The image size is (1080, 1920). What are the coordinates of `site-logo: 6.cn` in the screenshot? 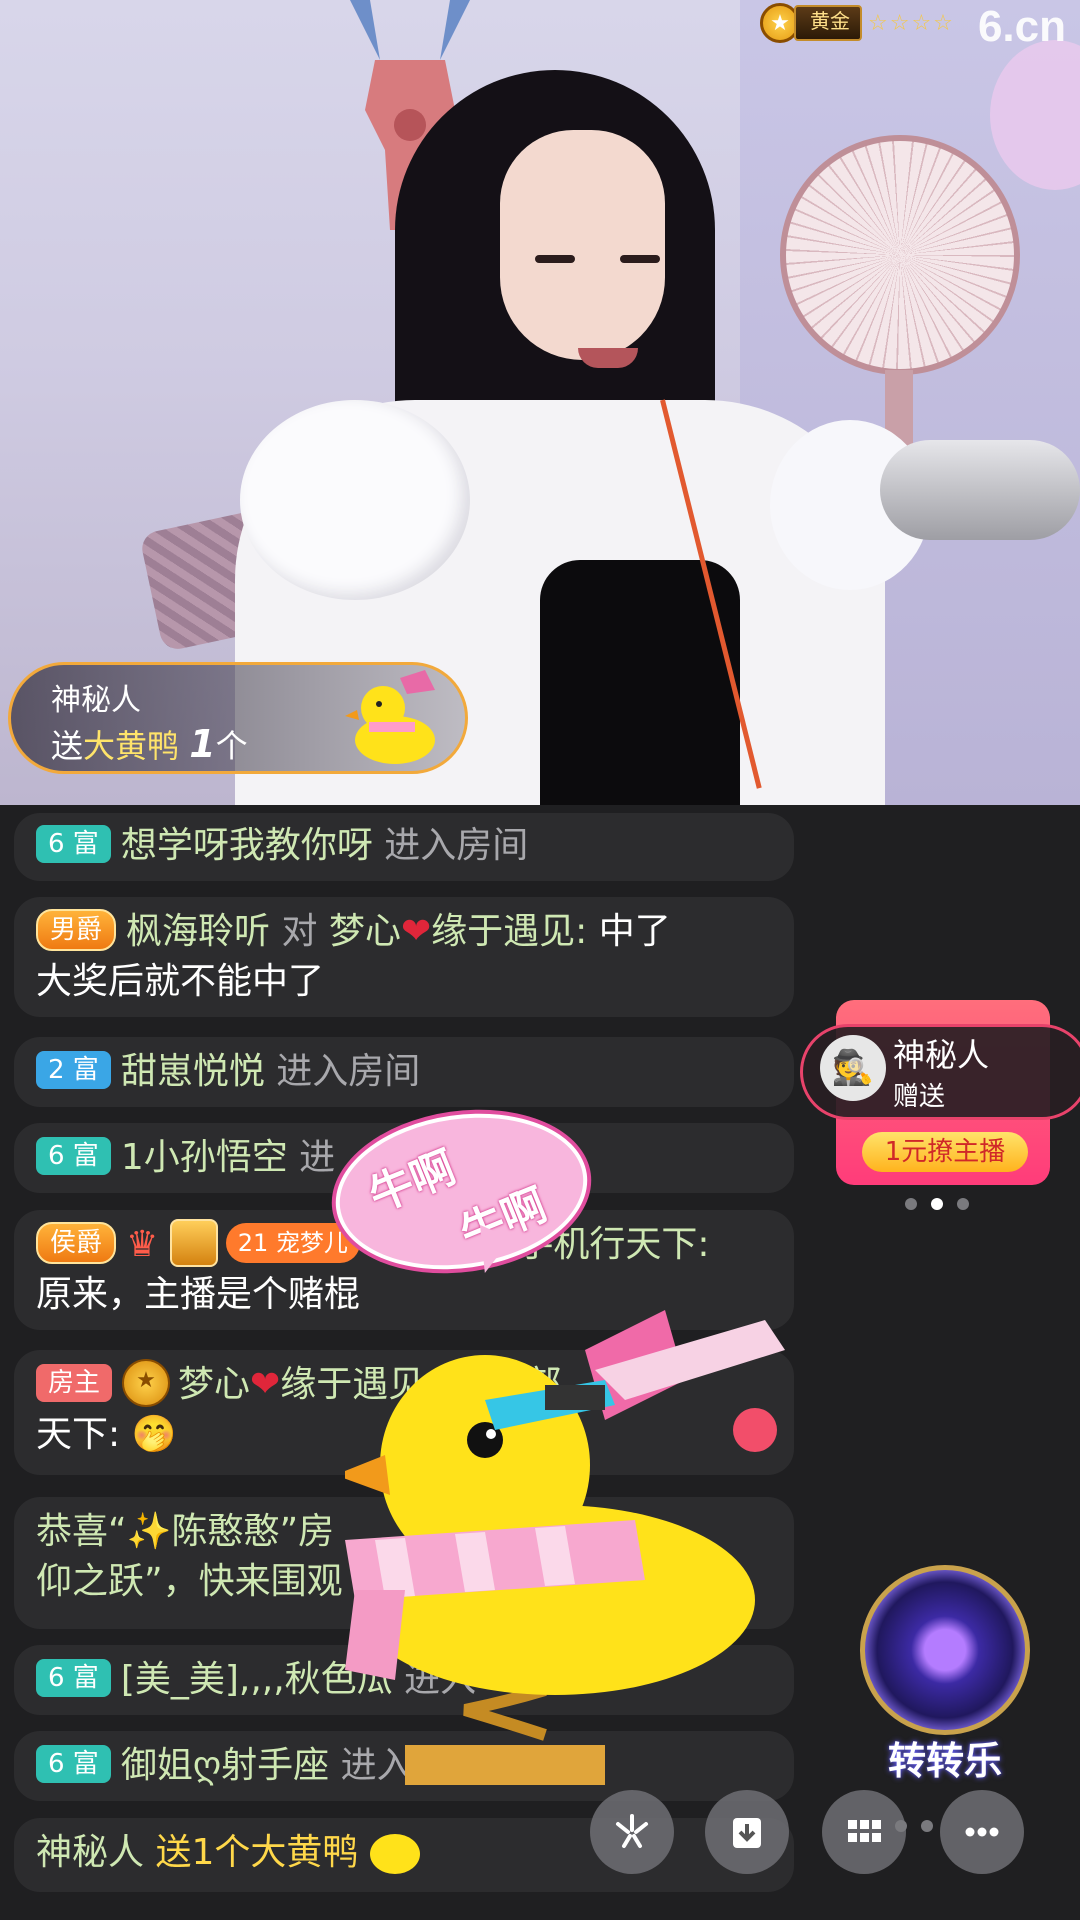 It's located at (1021, 26).